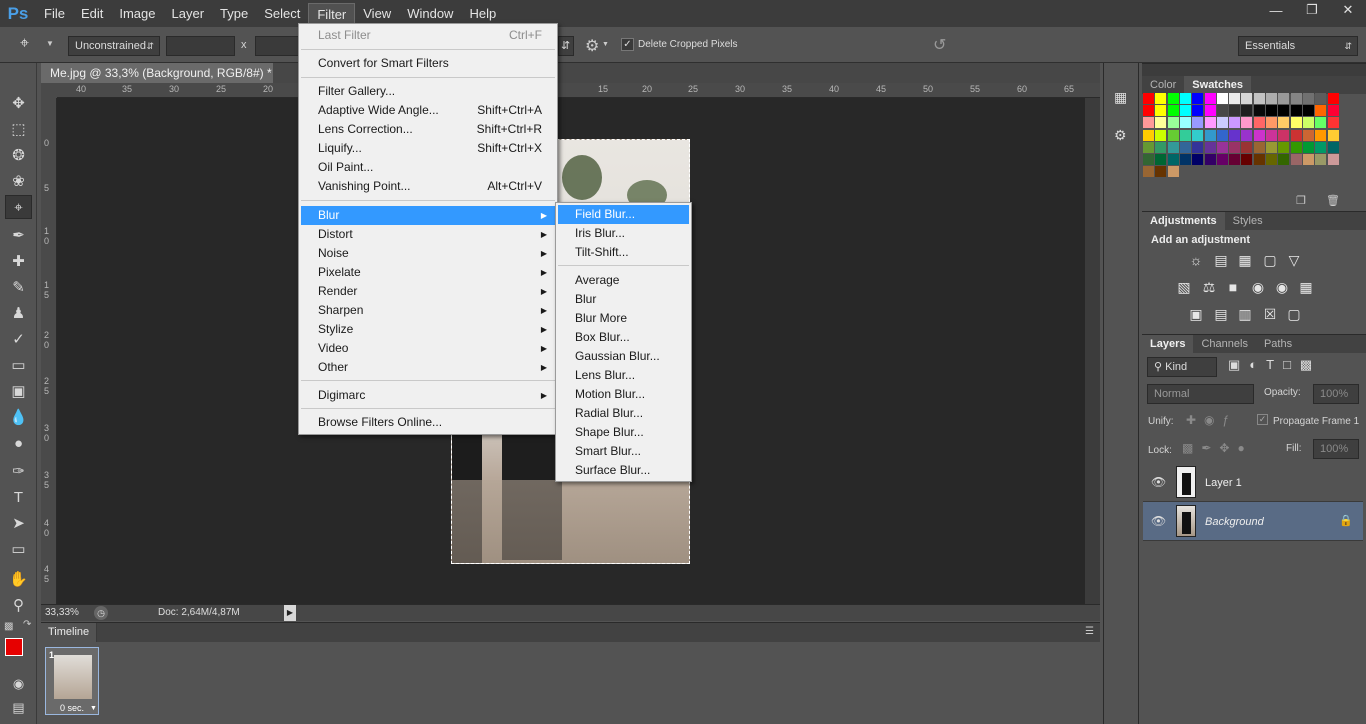 This screenshot has height=724, width=1366. Describe the element at coordinates (277, 46) in the screenshot. I see `height-input` at that location.